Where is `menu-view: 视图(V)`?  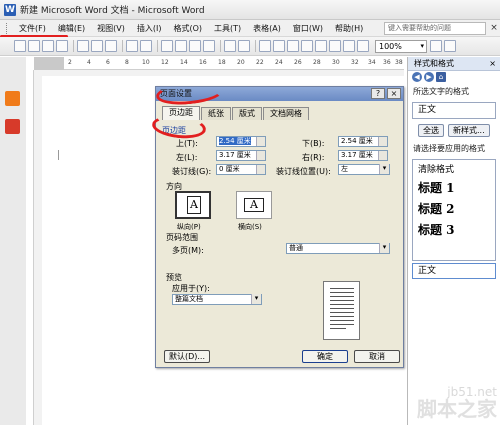
menu-view: 视图(V) is located at coordinates (111, 28).